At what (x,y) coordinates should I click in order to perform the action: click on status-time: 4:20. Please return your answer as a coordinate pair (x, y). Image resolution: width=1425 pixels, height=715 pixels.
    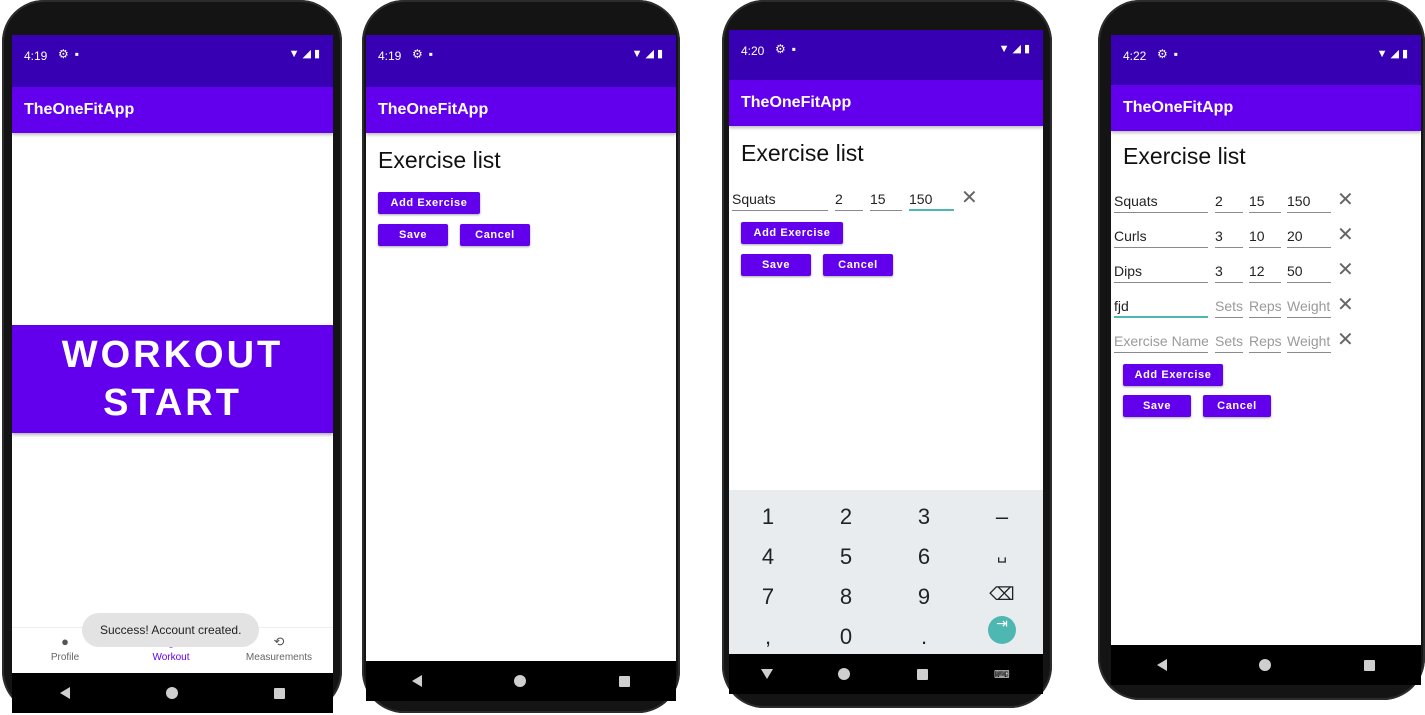
    Looking at the image, I should click on (753, 51).